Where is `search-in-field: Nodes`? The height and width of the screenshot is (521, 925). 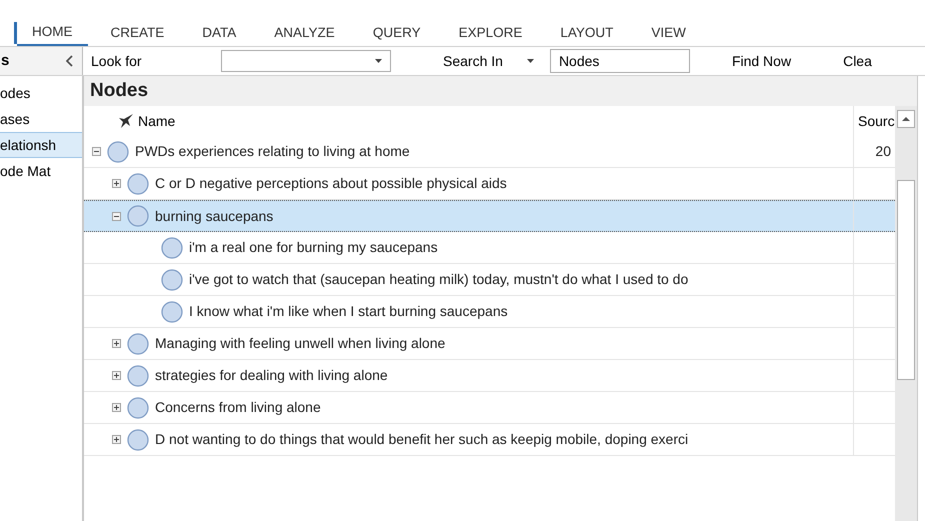
search-in-field: Nodes is located at coordinates (620, 61).